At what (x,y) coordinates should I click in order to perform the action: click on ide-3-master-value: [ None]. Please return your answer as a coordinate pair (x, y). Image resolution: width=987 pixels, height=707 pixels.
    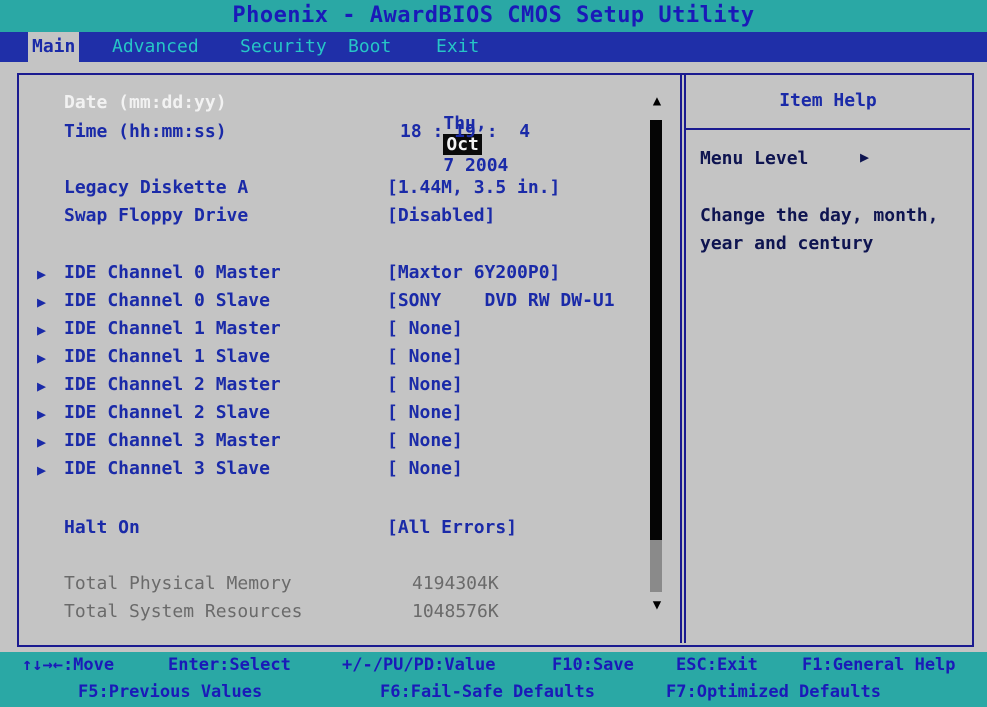
    Looking at the image, I should click on (425, 440).